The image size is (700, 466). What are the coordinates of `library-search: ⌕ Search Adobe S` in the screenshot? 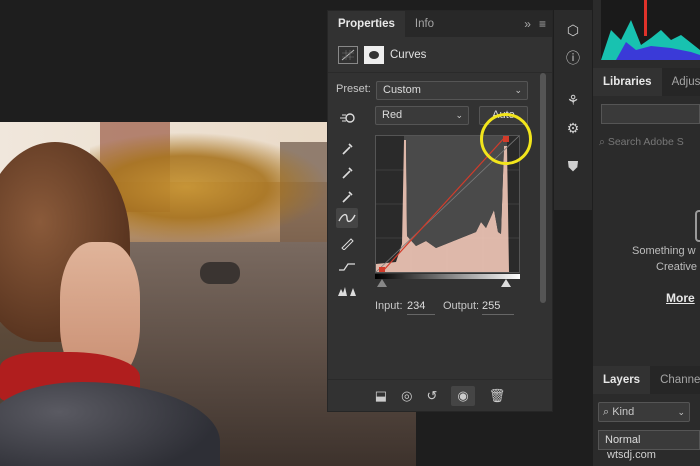 It's located at (649, 145).